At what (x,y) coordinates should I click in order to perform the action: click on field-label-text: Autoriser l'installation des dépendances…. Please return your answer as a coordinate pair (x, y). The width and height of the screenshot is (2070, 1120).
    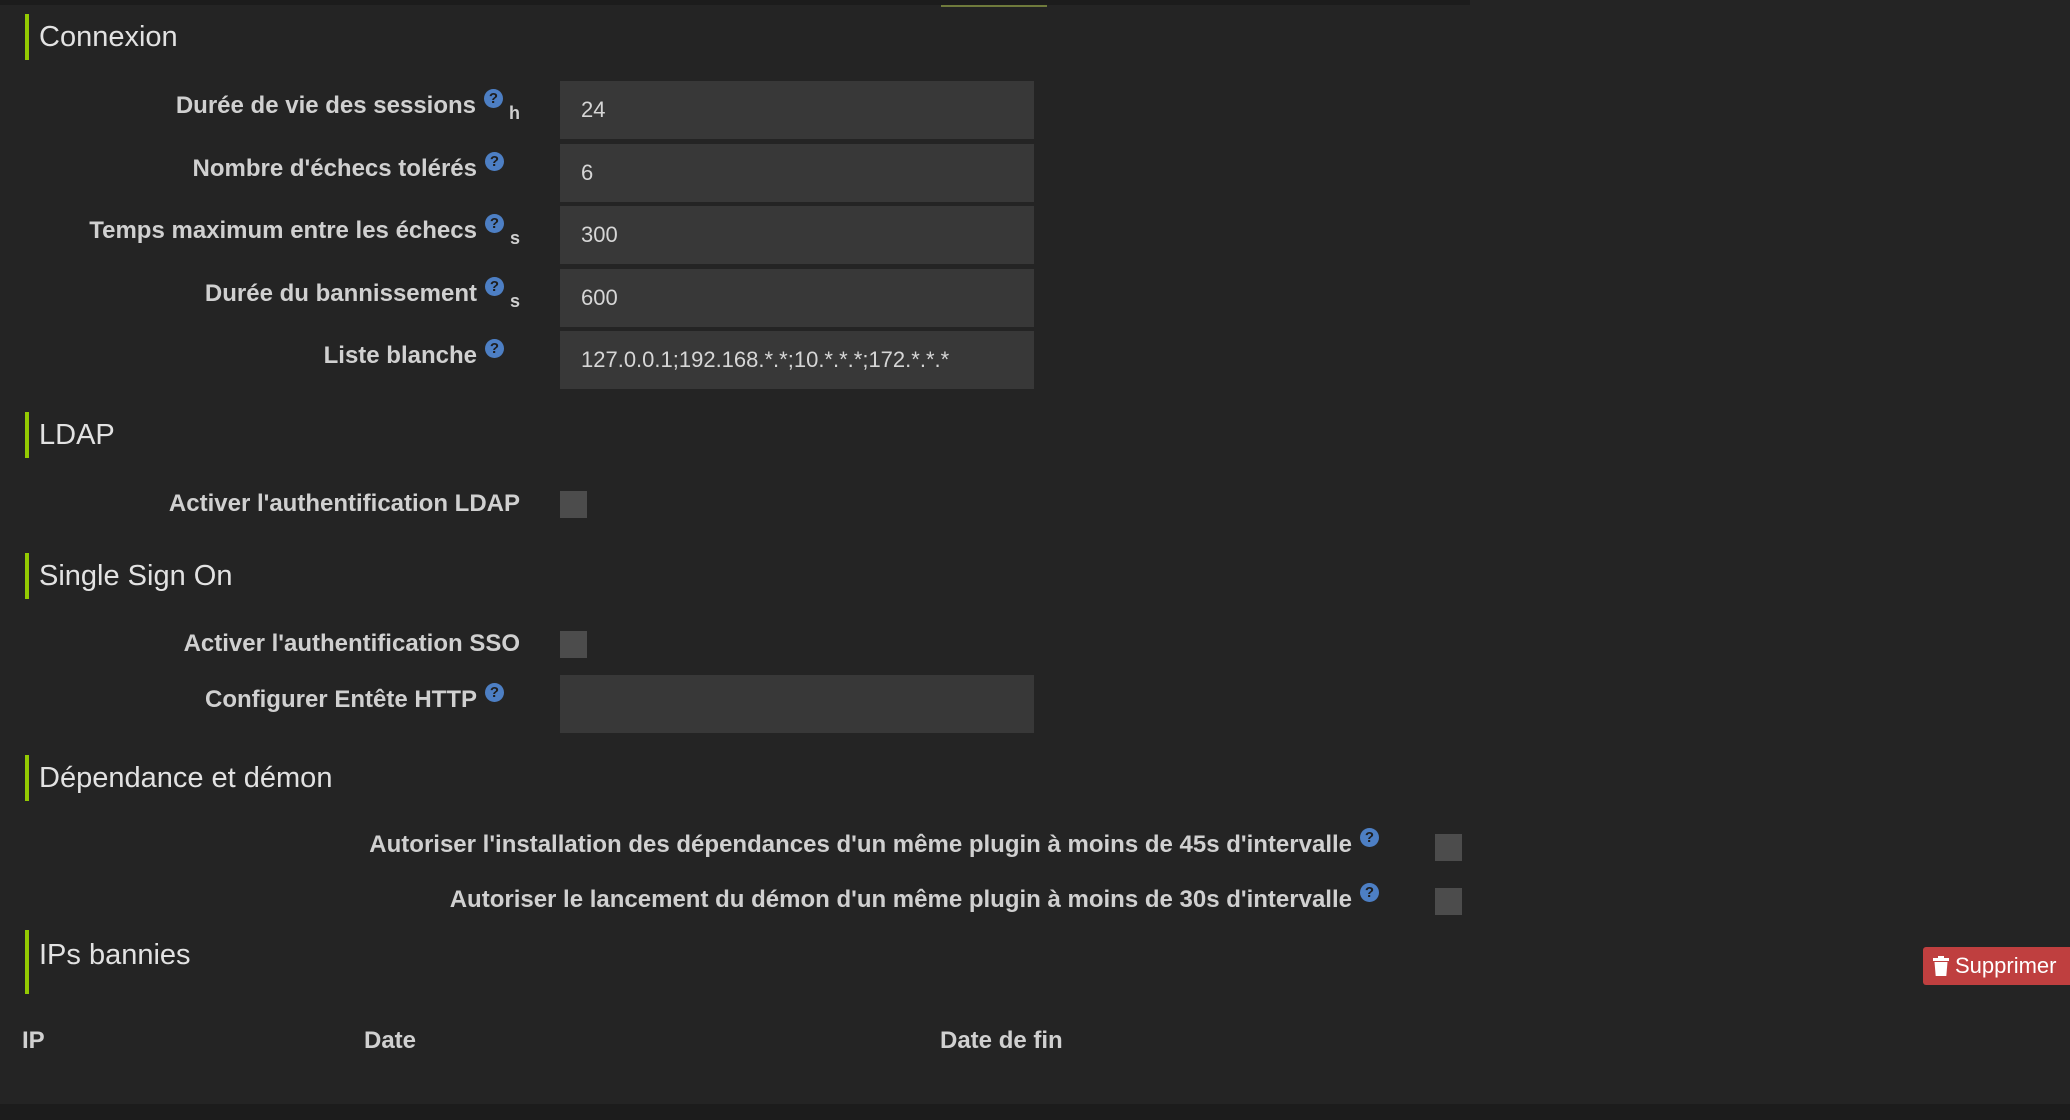
    Looking at the image, I should click on (860, 844).